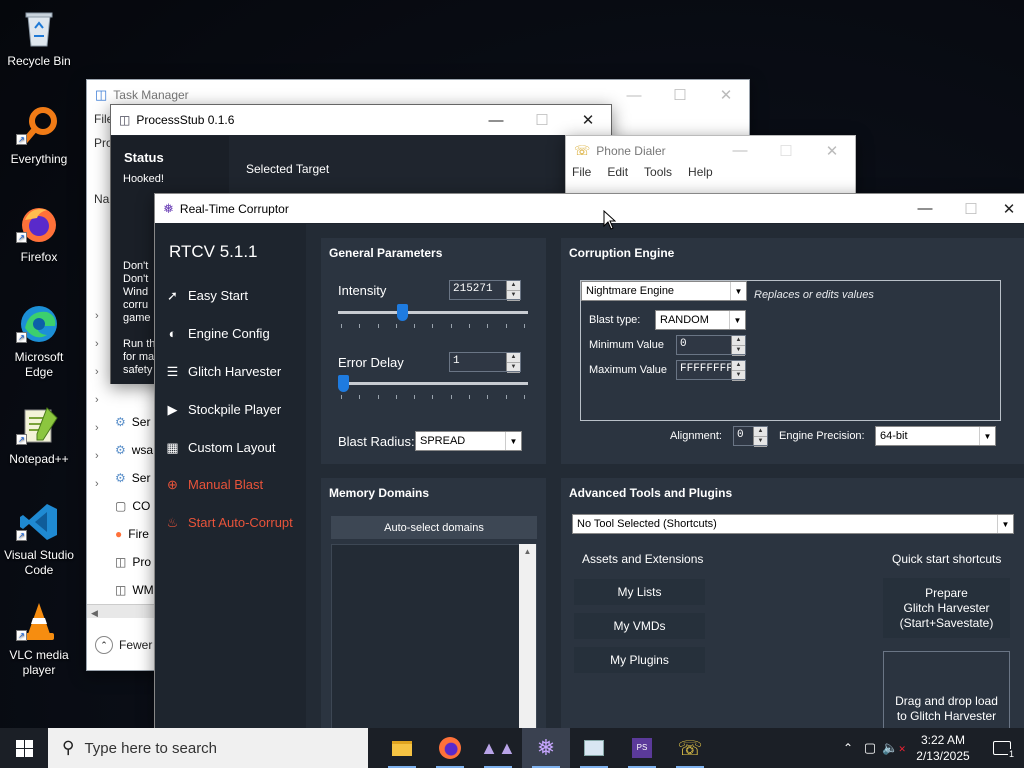  I want to click on chevron-up-icon: ⌃, so click(848, 748).